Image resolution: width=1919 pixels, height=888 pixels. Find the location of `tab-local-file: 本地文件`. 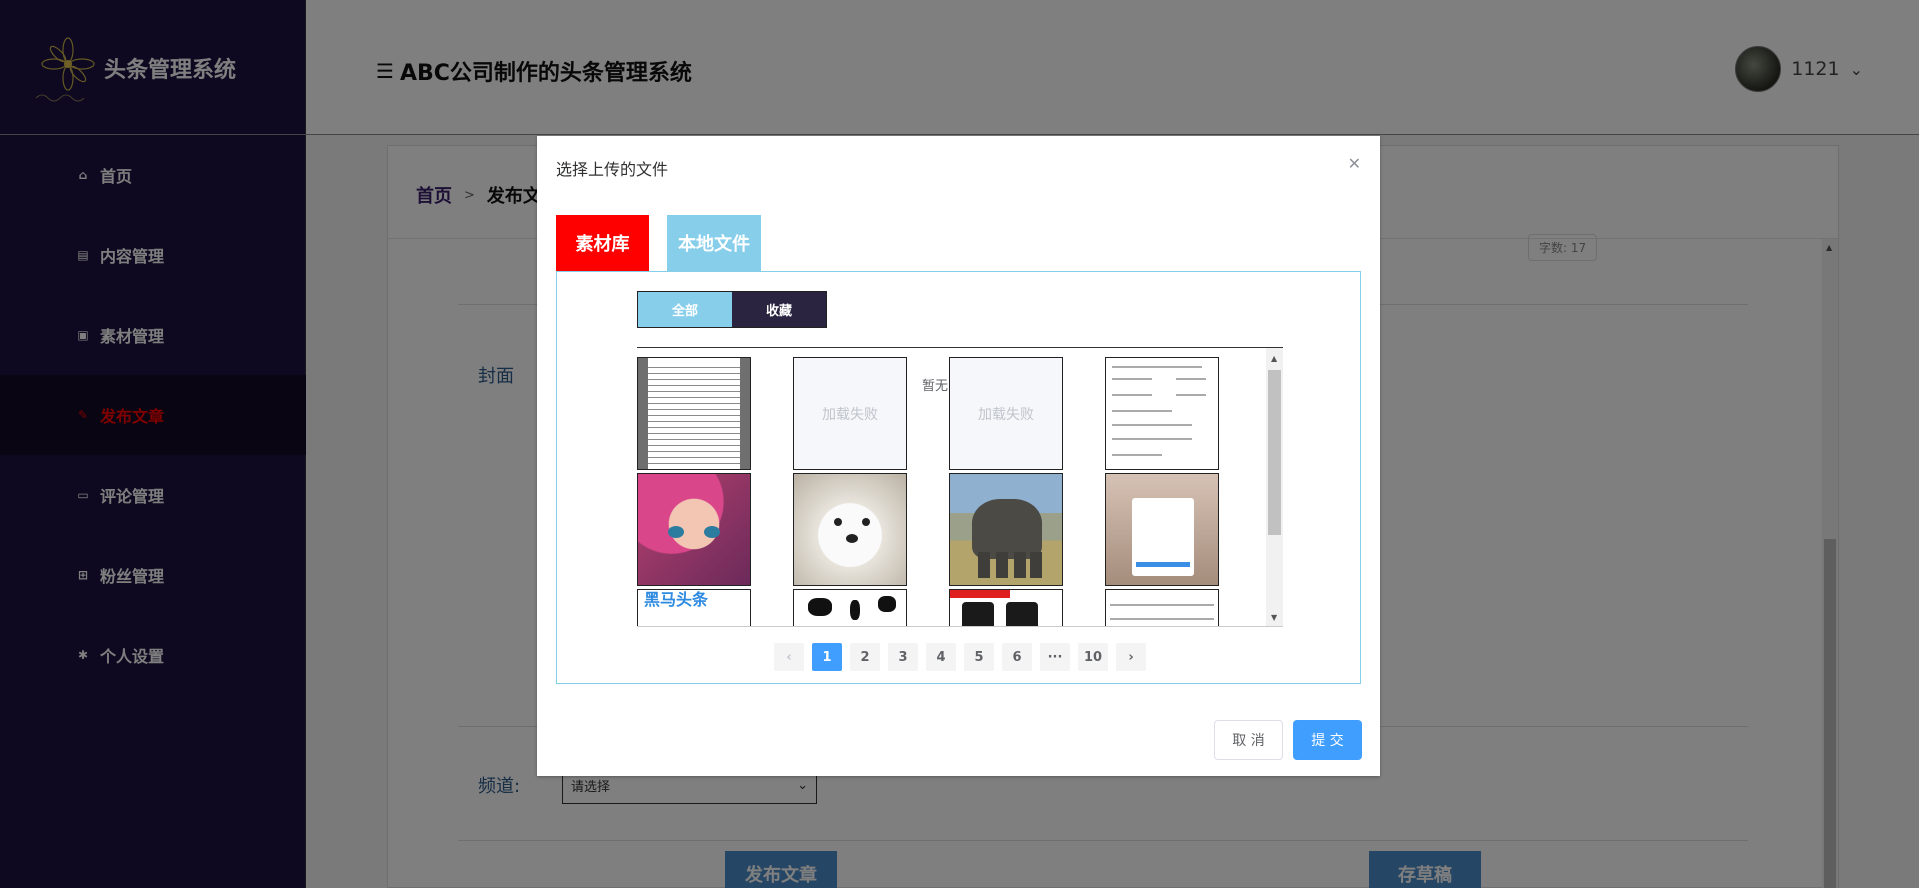

tab-local-file: 本地文件 is located at coordinates (714, 243).